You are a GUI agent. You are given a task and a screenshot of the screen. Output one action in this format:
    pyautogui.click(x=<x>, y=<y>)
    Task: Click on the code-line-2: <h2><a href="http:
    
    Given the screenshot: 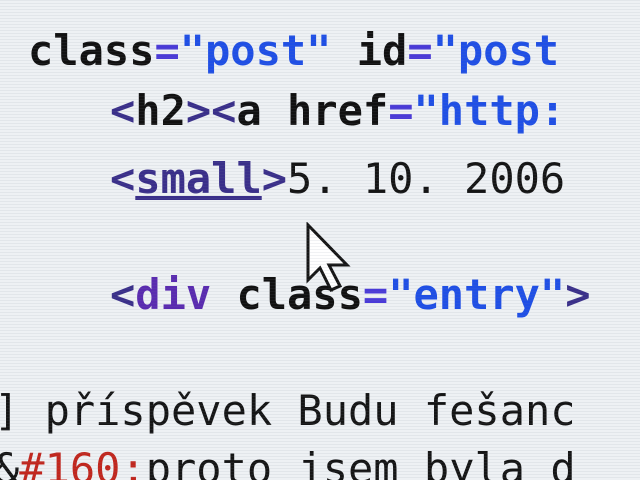 What is the action you would take?
    pyautogui.click(x=337, y=111)
    